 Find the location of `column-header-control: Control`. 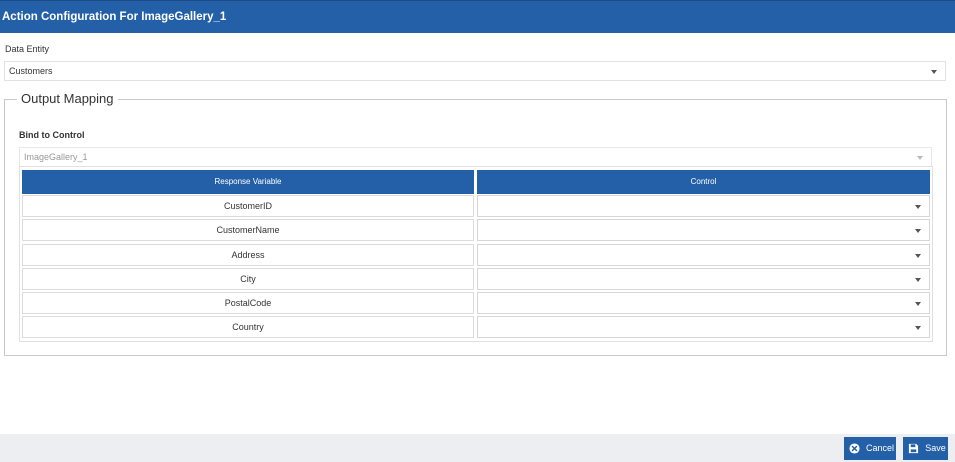

column-header-control: Control is located at coordinates (703, 182).